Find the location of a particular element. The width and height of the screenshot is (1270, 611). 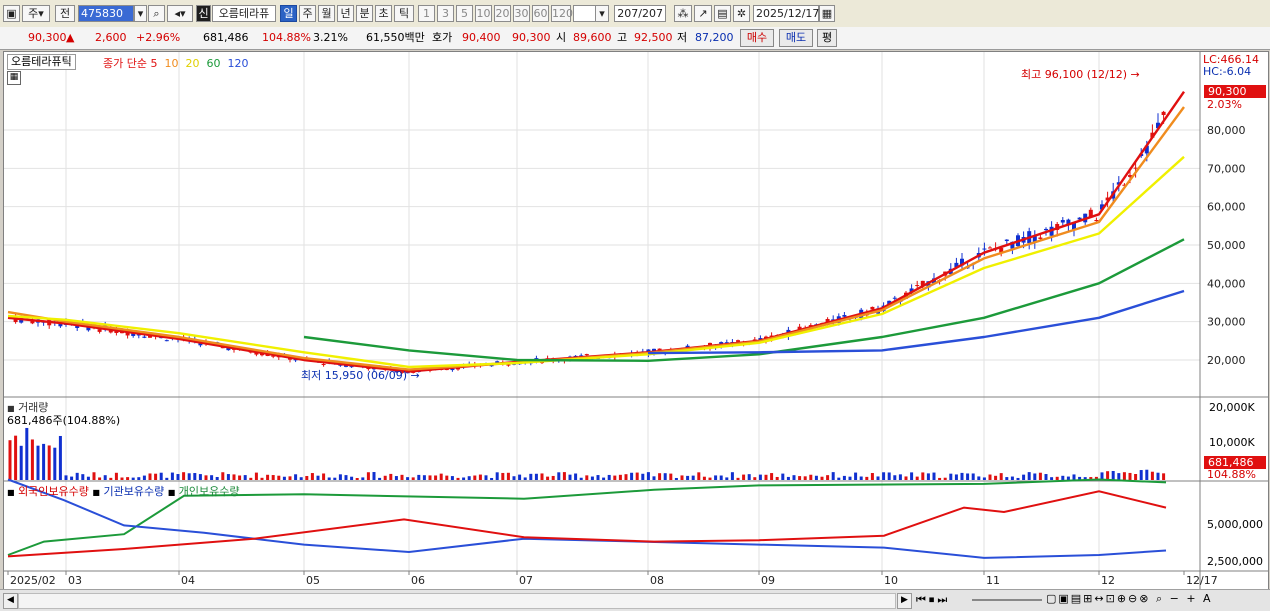

step-60: 60 is located at coordinates (540, 13).